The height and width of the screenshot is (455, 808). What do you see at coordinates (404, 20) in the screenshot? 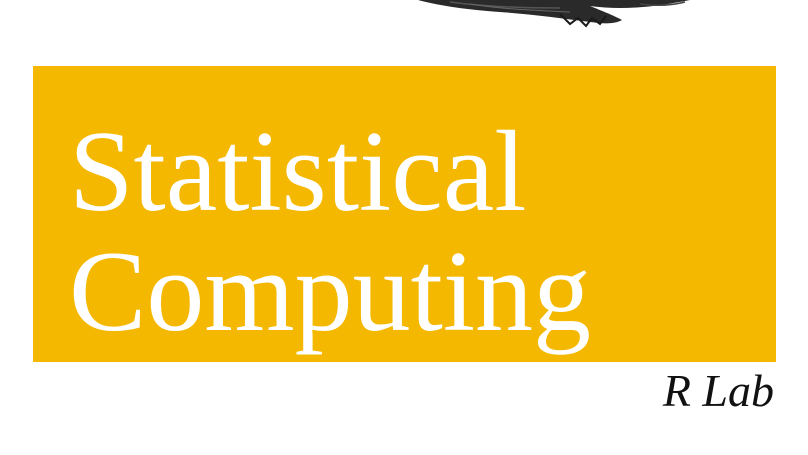
I see `bird-engraving-icon` at bounding box center [404, 20].